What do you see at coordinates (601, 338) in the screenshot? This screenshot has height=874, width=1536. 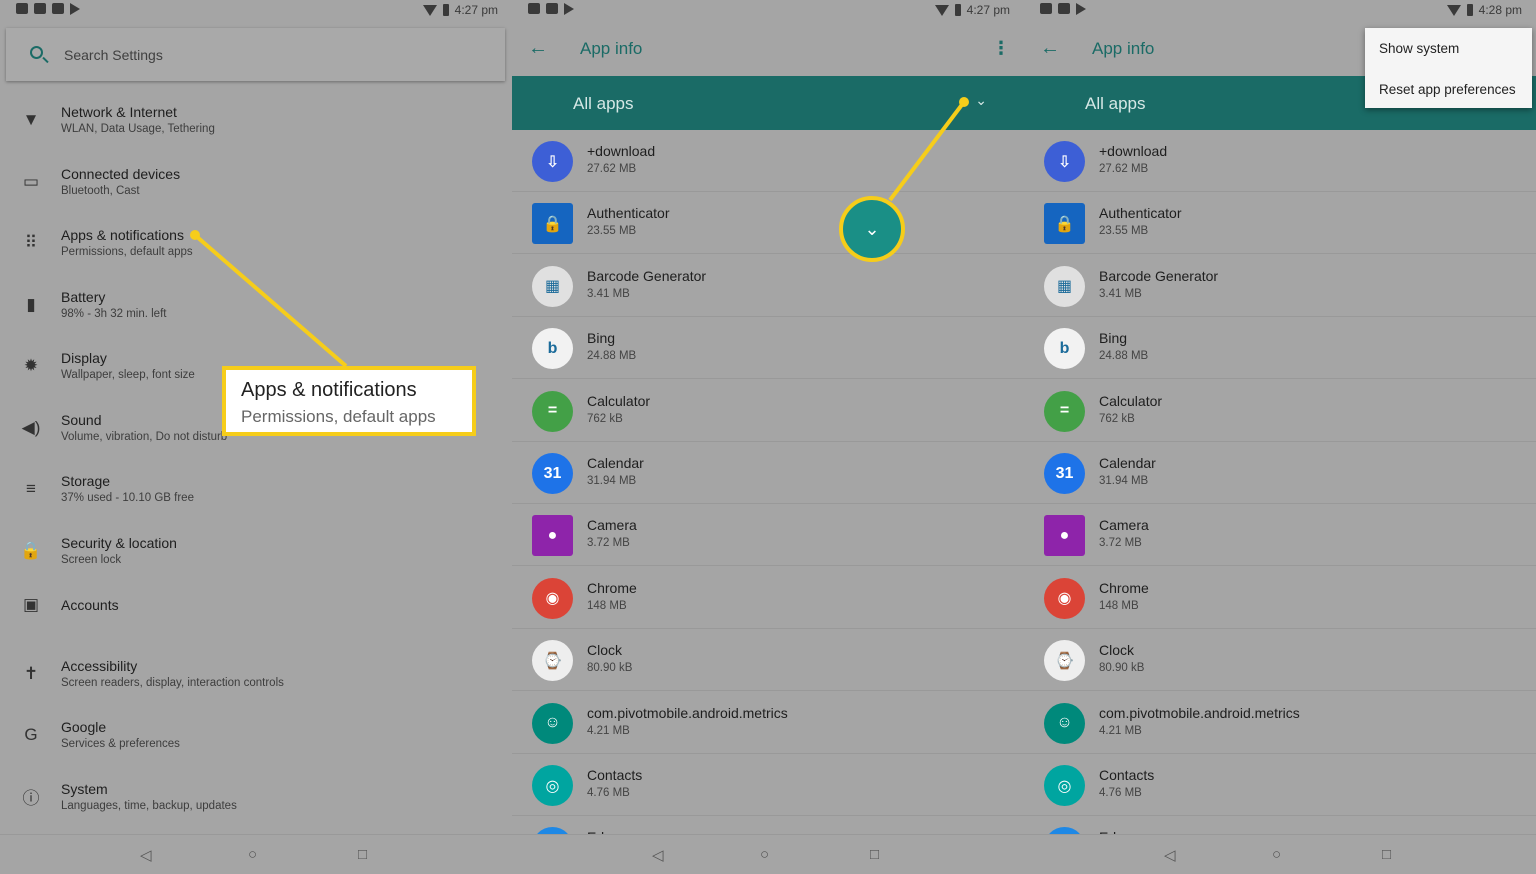 I see `app-name: Bing` at bounding box center [601, 338].